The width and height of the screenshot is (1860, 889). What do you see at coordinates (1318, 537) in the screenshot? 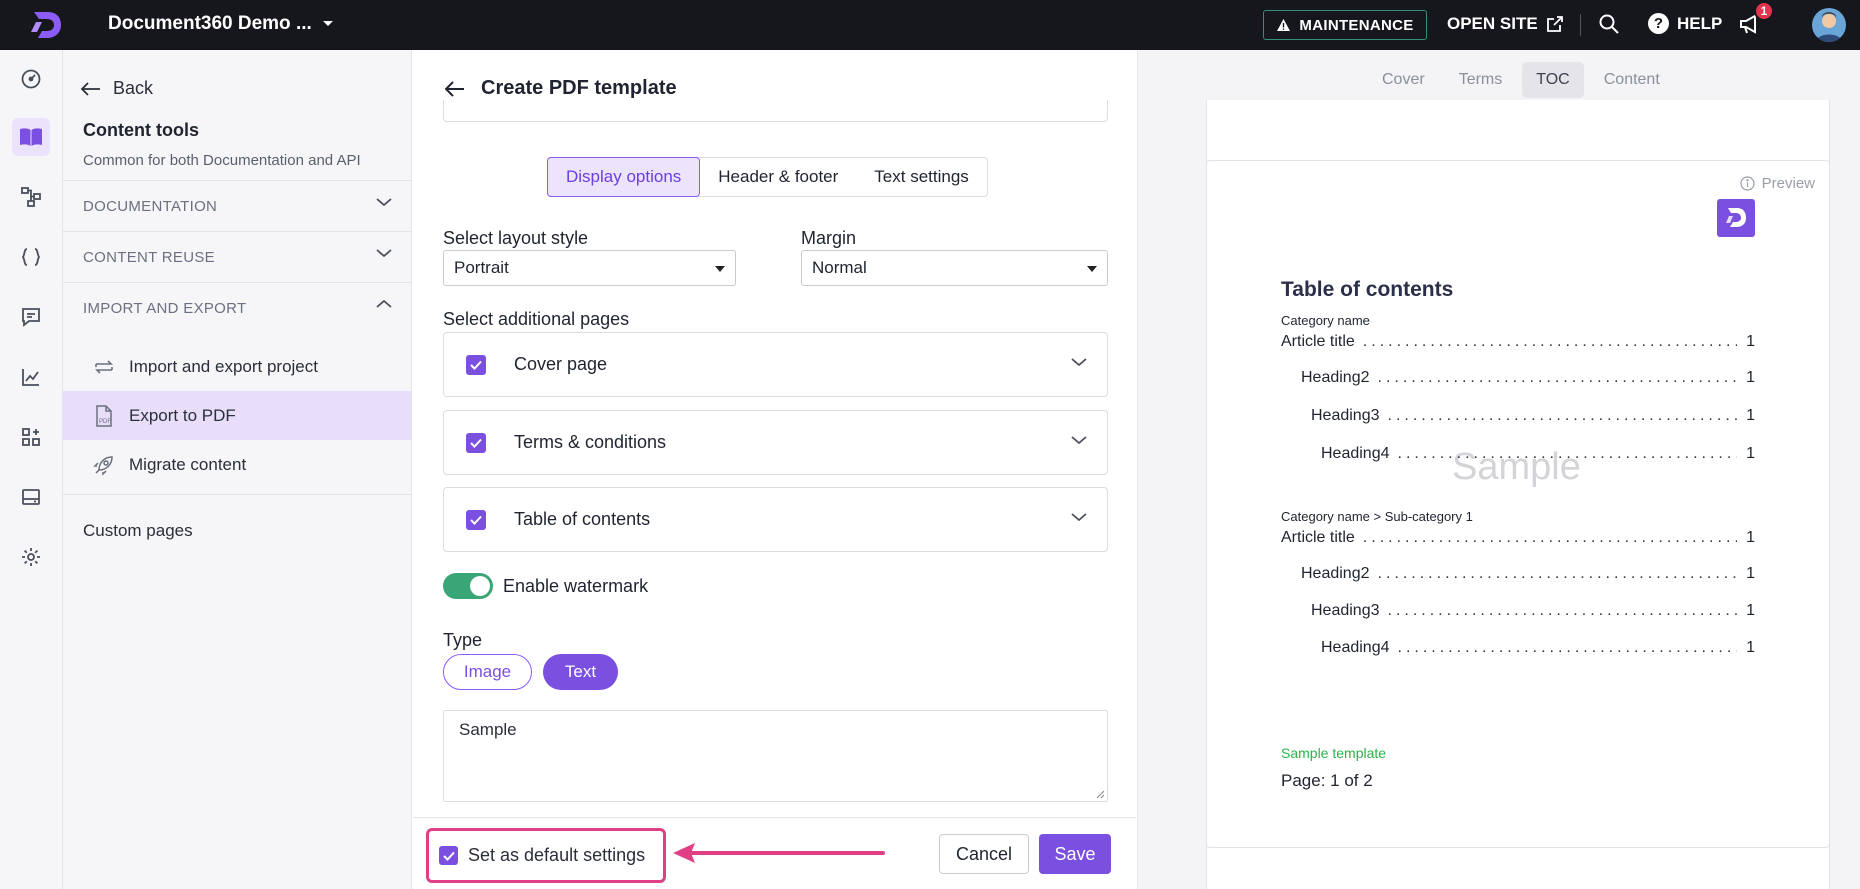
I see `toc-entry-label: Article title` at bounding box center [1318, 537].